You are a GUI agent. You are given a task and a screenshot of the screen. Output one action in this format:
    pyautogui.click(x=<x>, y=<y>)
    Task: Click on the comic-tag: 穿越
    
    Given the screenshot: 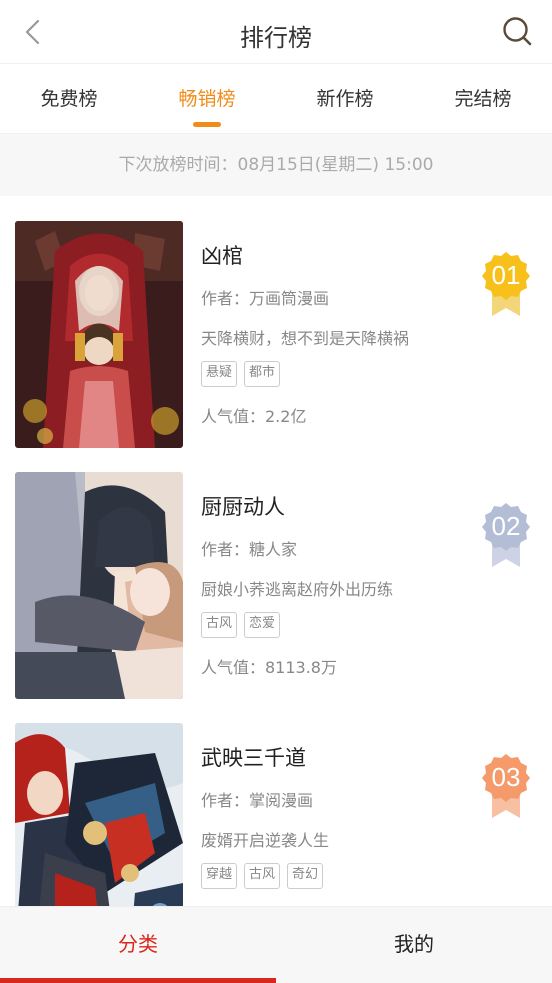 What is the action you would take?
    pyautogui.click(x=219, y=876)
    